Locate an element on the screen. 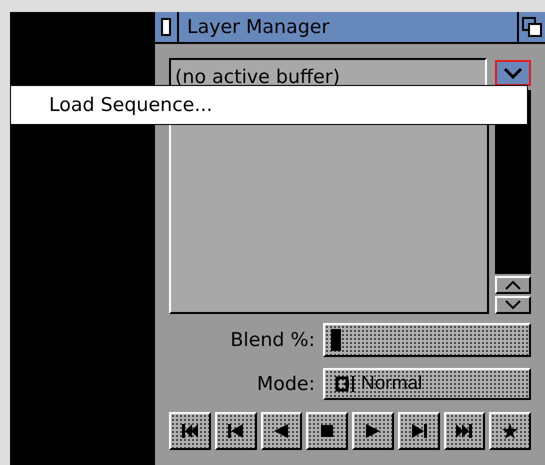 The width and height of the screenshot is (545, 465). cycle-icon is located at coordinates (344, 384).